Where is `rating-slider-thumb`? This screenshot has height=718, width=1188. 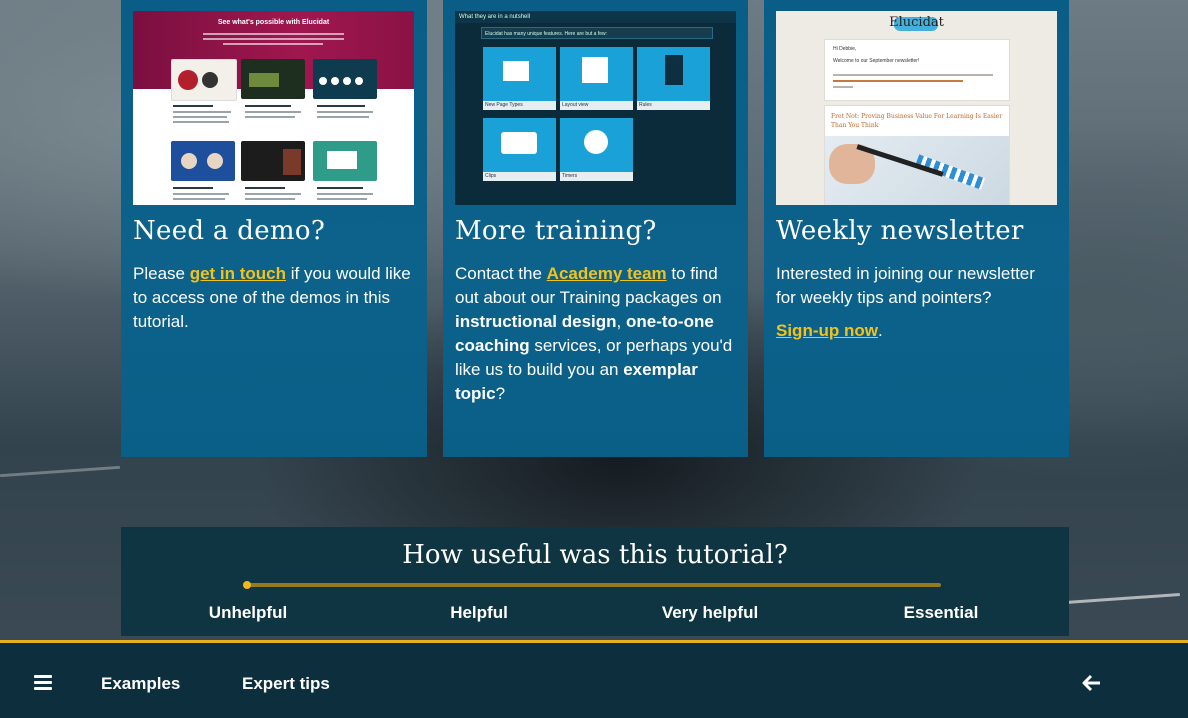
rating-slider-thumb is located at coordinates (247, 585).